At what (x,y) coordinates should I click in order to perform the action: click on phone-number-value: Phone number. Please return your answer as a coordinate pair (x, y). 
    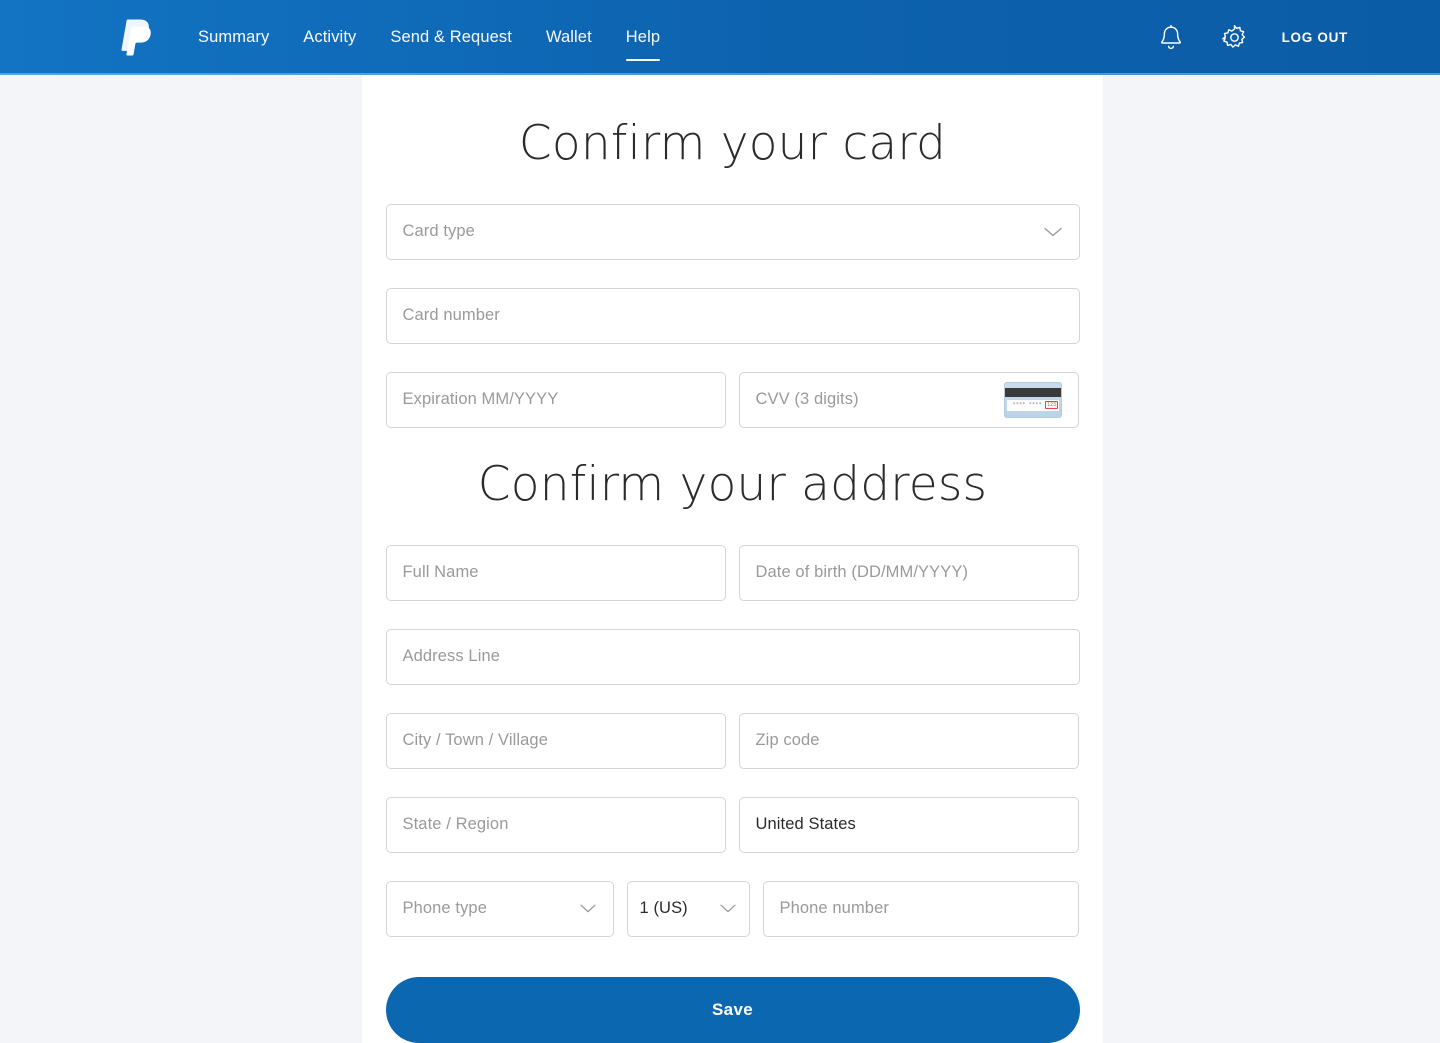
    Looking at the image, I should click on (834, 908).